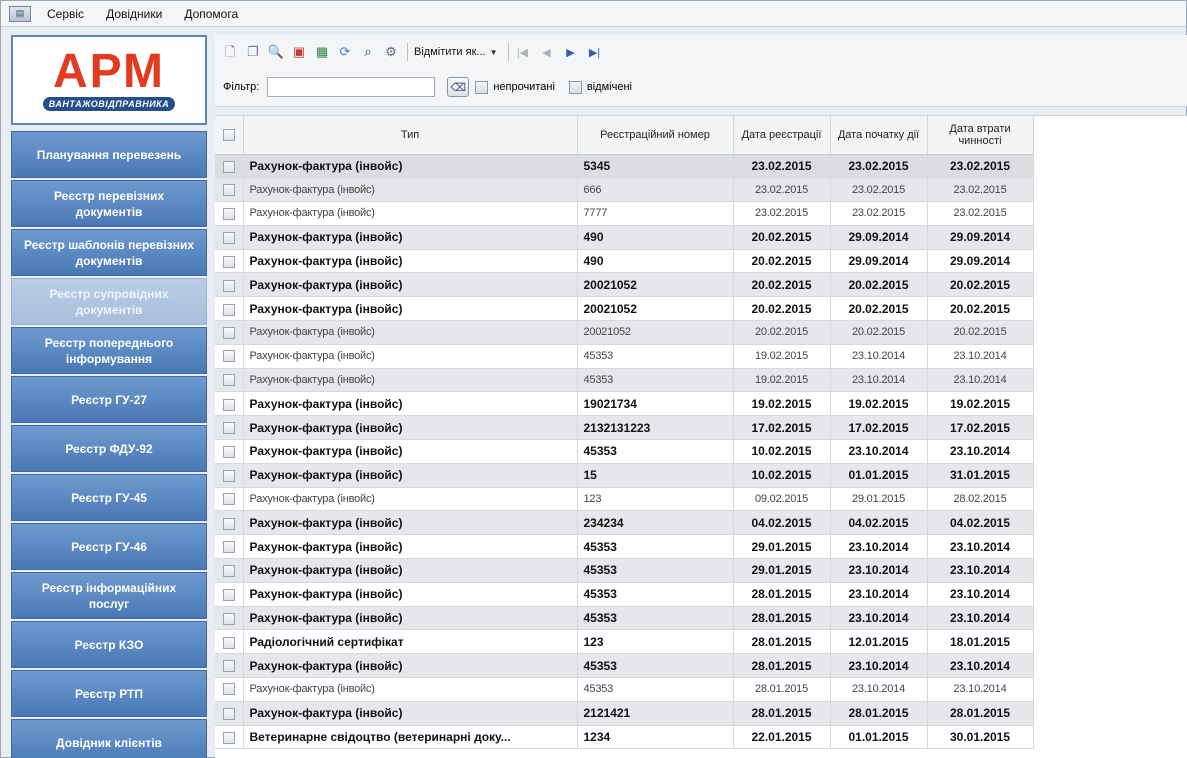 The width and height of the screenshot is (1187, 758). Describe the element at coordinates (109, 301) in the screenshot. I see `sidebar-nav-button: Реєстр супровідних документів` at that location.